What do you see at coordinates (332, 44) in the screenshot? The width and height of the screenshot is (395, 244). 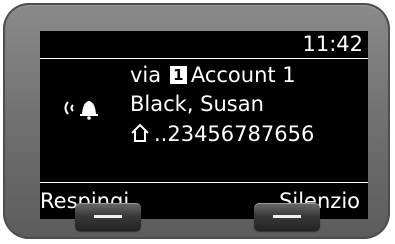 I see `clock: 11:42` at bounding box center [332, 44].